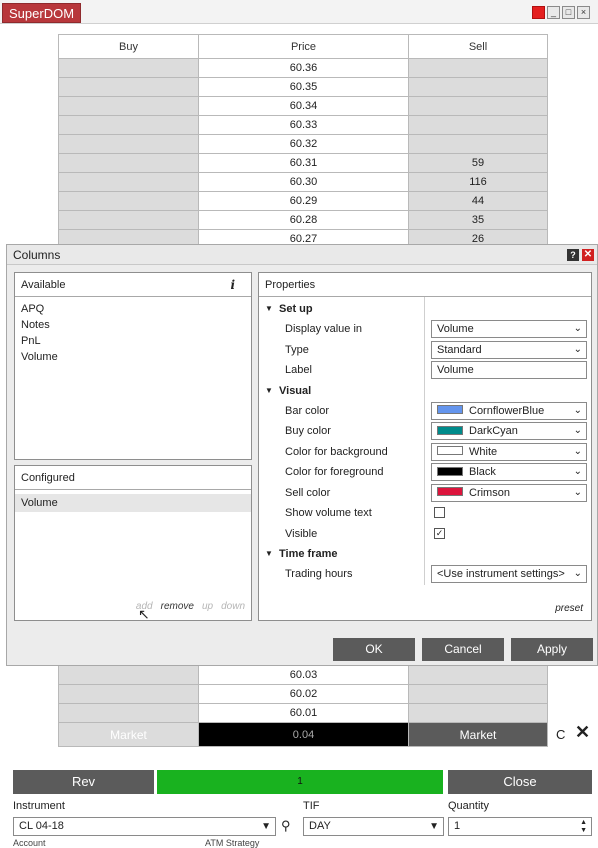  What do you see at coordinates (509, 472) in the screenshot?
I see `foreground-color-select: Black ⌄` at bounding box center [509, 472].